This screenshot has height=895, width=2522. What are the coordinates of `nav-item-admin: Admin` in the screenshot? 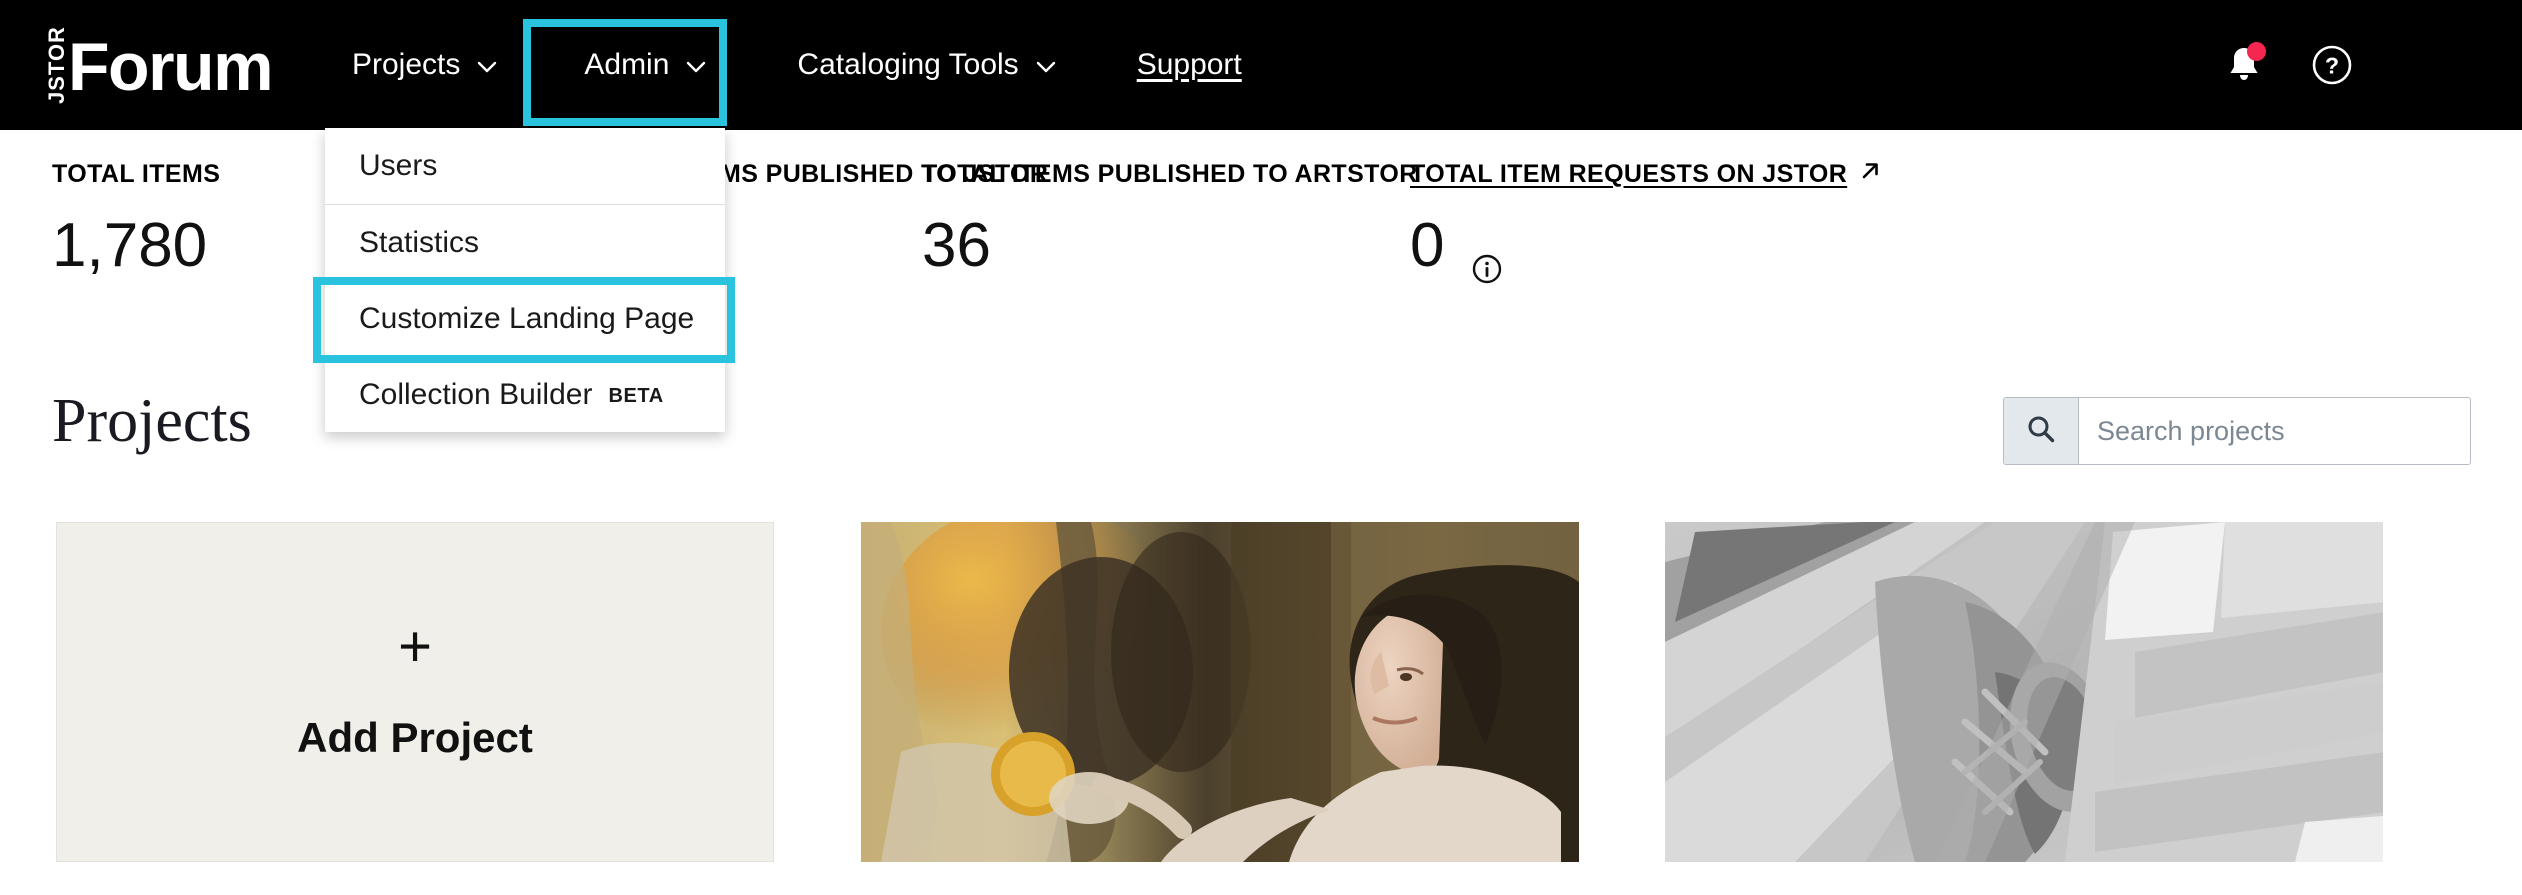 It's located at (645, 65).